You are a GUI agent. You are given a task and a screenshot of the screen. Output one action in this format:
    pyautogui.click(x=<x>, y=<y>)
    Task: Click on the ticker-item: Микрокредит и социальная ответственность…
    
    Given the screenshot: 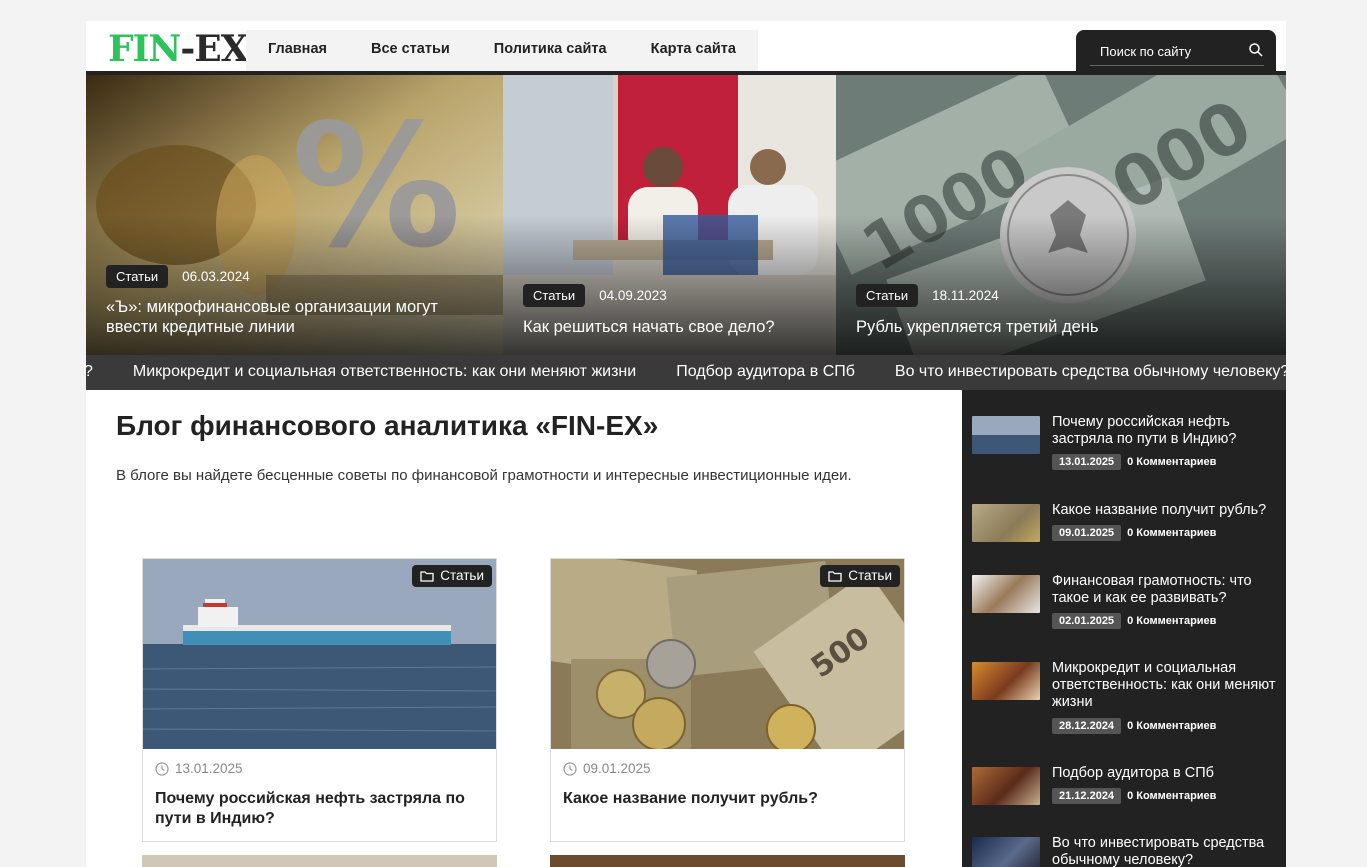 What is the action you would take?
    pyautogui.click(x=384, y=372)
    